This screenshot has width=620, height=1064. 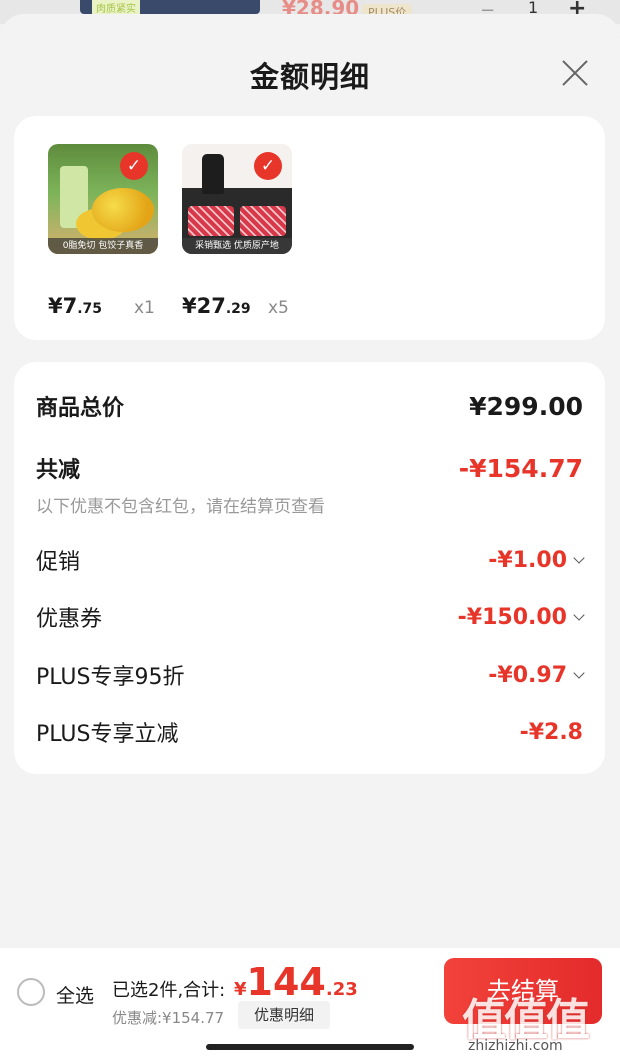 I want to click on total-reduction-value: -¥154.77, so click(x=520, y=468).